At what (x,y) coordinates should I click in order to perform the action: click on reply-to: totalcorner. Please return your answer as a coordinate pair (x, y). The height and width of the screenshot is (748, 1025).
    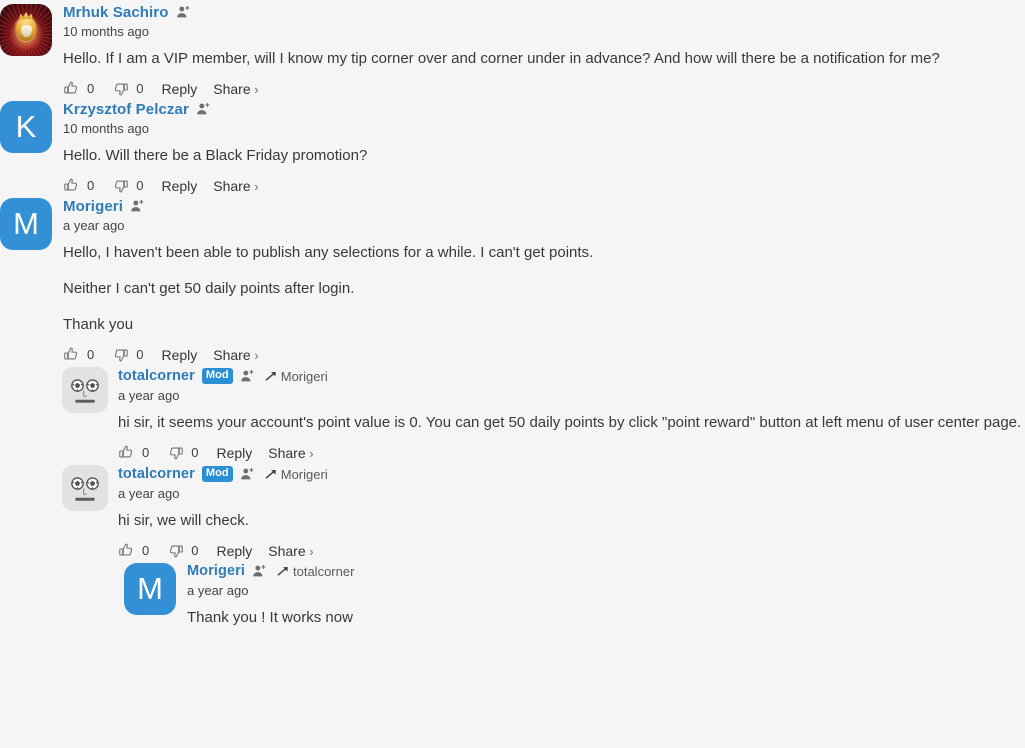
    Looking at the image, I should click on (315, 571).